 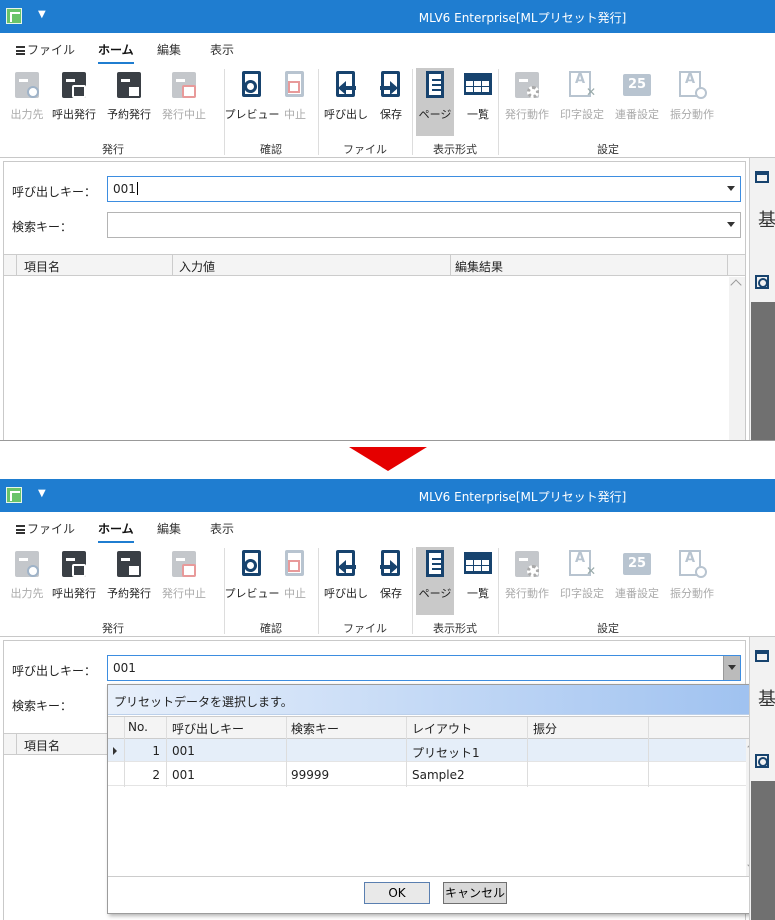 What do you see at coordinates (591, 92) in the screenshot?
I see `tools-icon: ✕` at bounding box center [591, 92].